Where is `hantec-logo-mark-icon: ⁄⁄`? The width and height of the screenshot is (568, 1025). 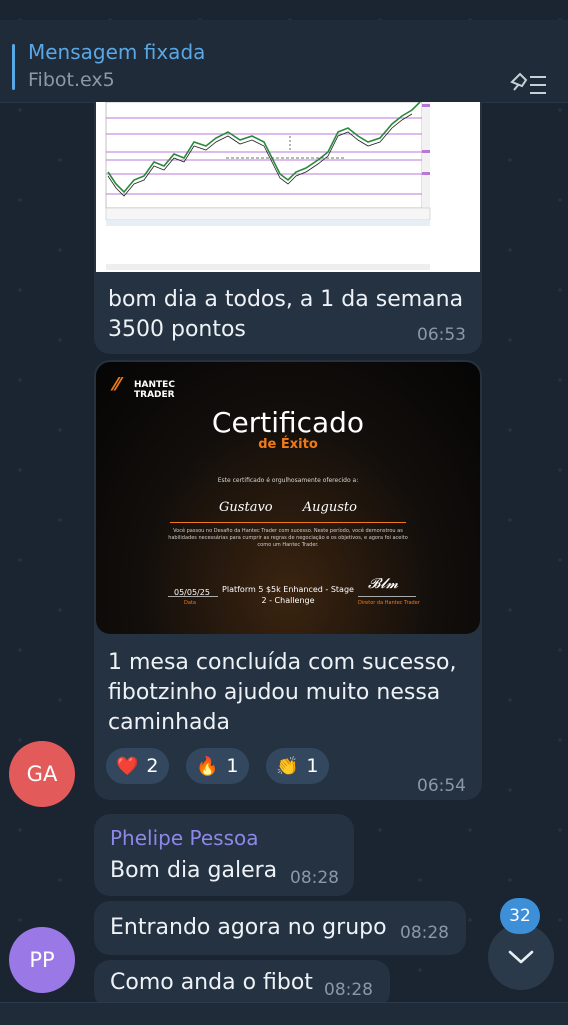
hantec-logo-mark-icon: ⁄⁄ is located at coordinates (117, 384).